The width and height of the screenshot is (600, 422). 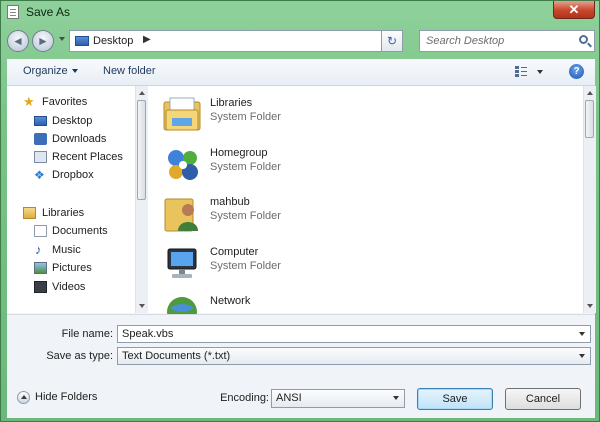 I want to click on address-bar: Desktop ▶, so click(x=236, y=41).